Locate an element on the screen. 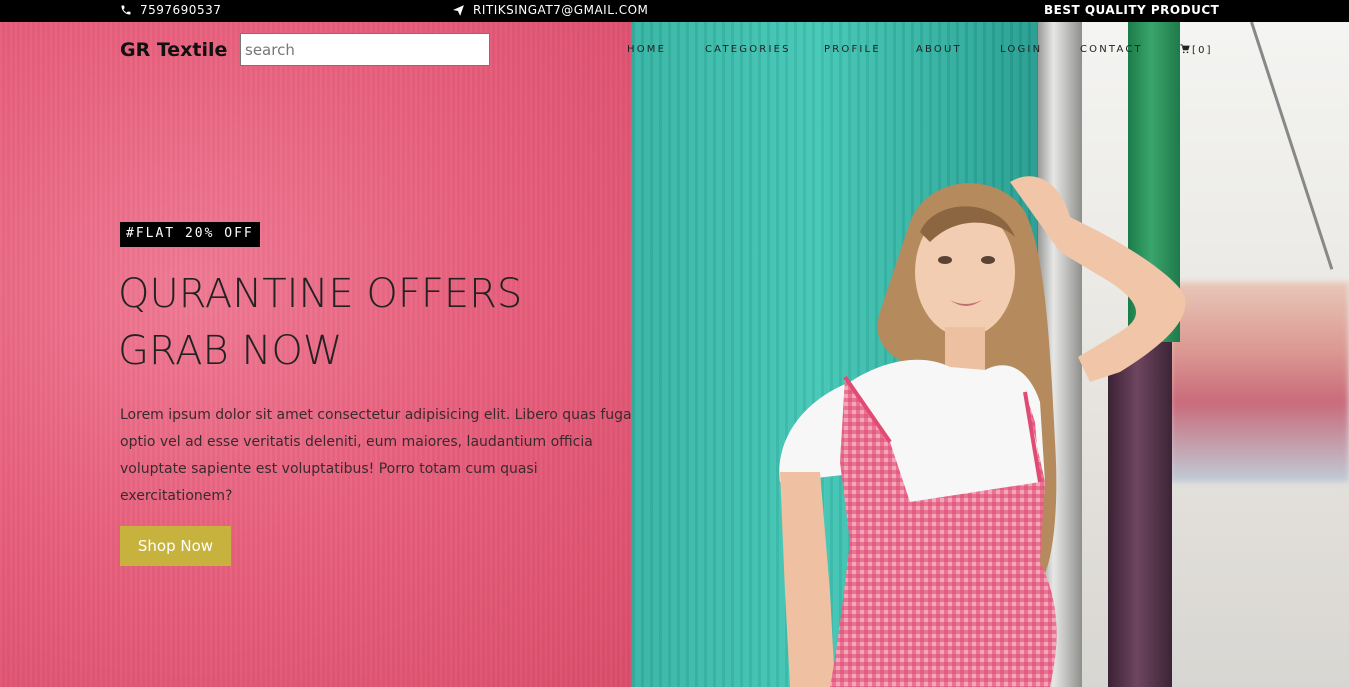  search-input is located at coordinates (365, 49).